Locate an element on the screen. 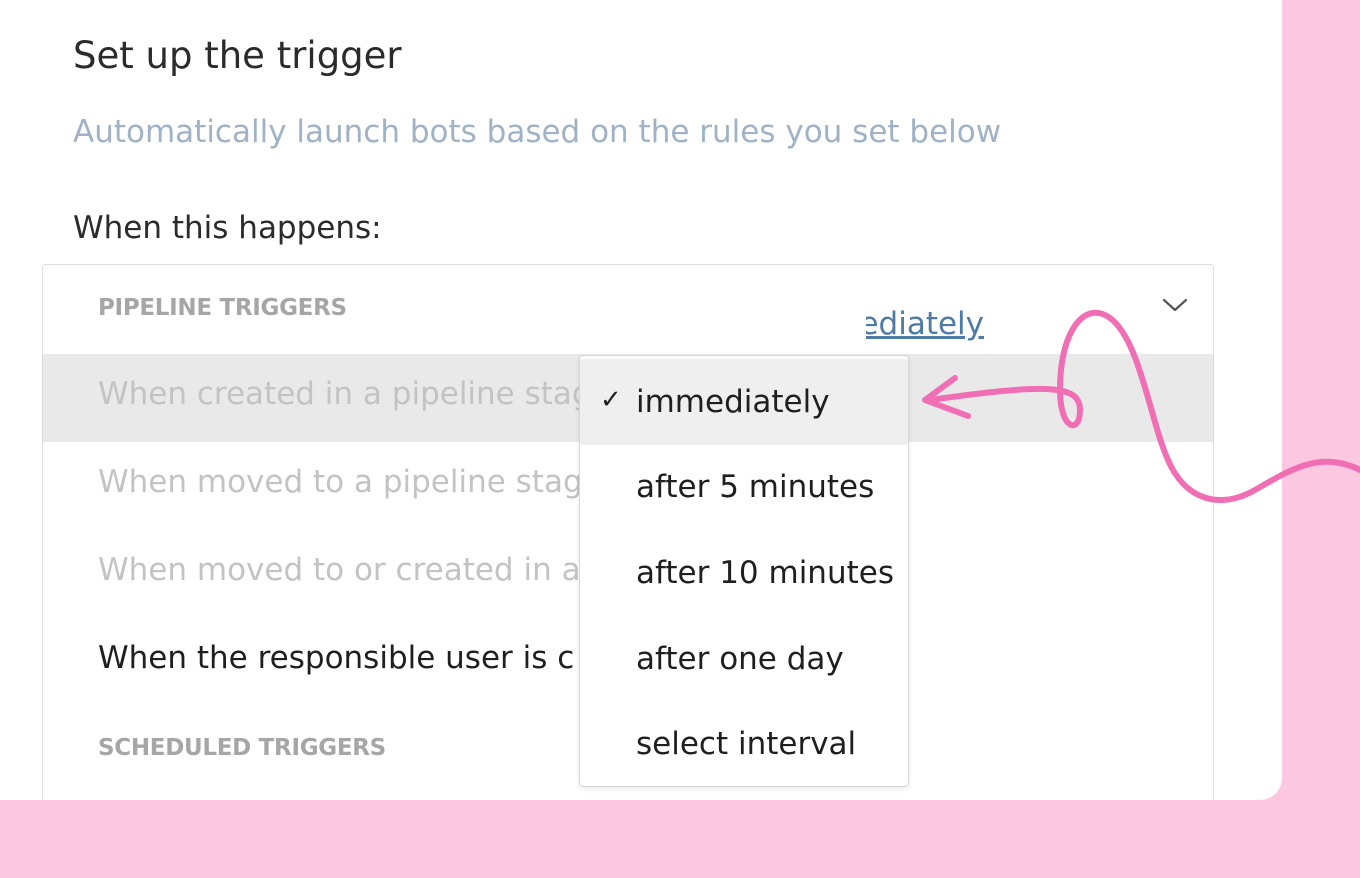 The image size is (1360, 878). dropdown-item-label: after 10 minutes is located at coordinates (765, 573).